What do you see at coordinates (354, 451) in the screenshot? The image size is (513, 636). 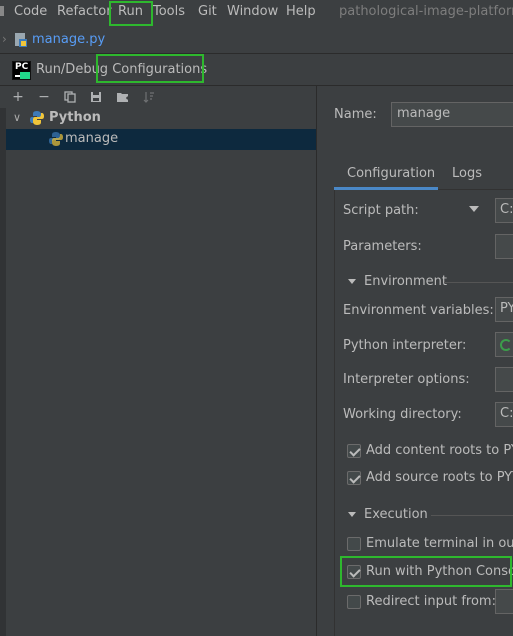 I see `content-roots-checkbox` at bounding box center [354, 451].